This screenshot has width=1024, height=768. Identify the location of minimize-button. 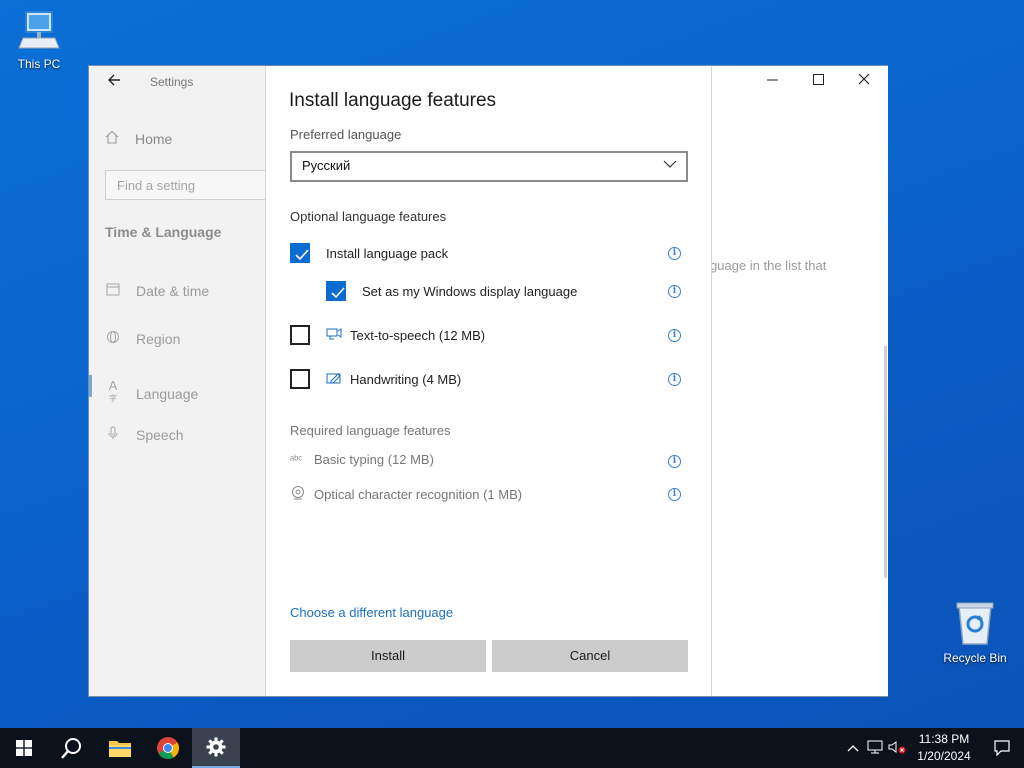
(772, 81).